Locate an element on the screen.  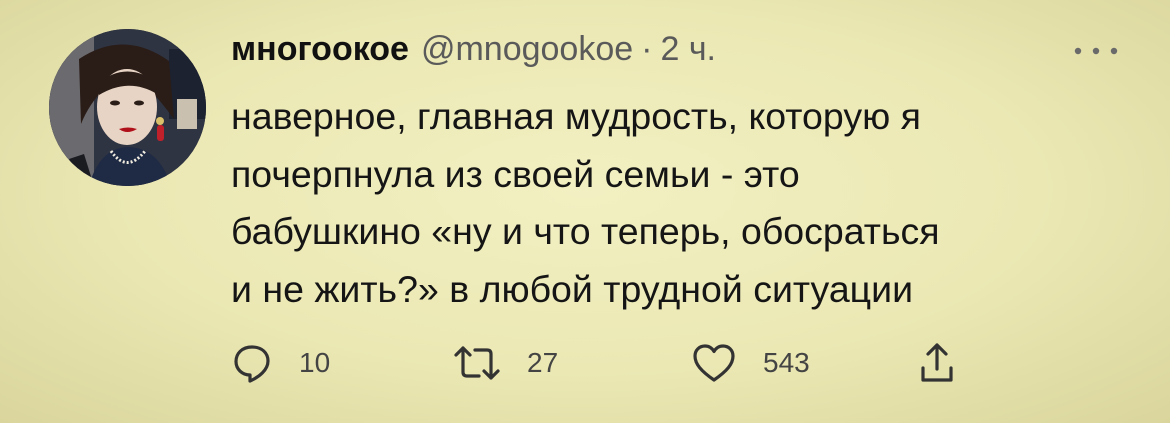
avatar-portrait-image is located at coordinates (127, 107).